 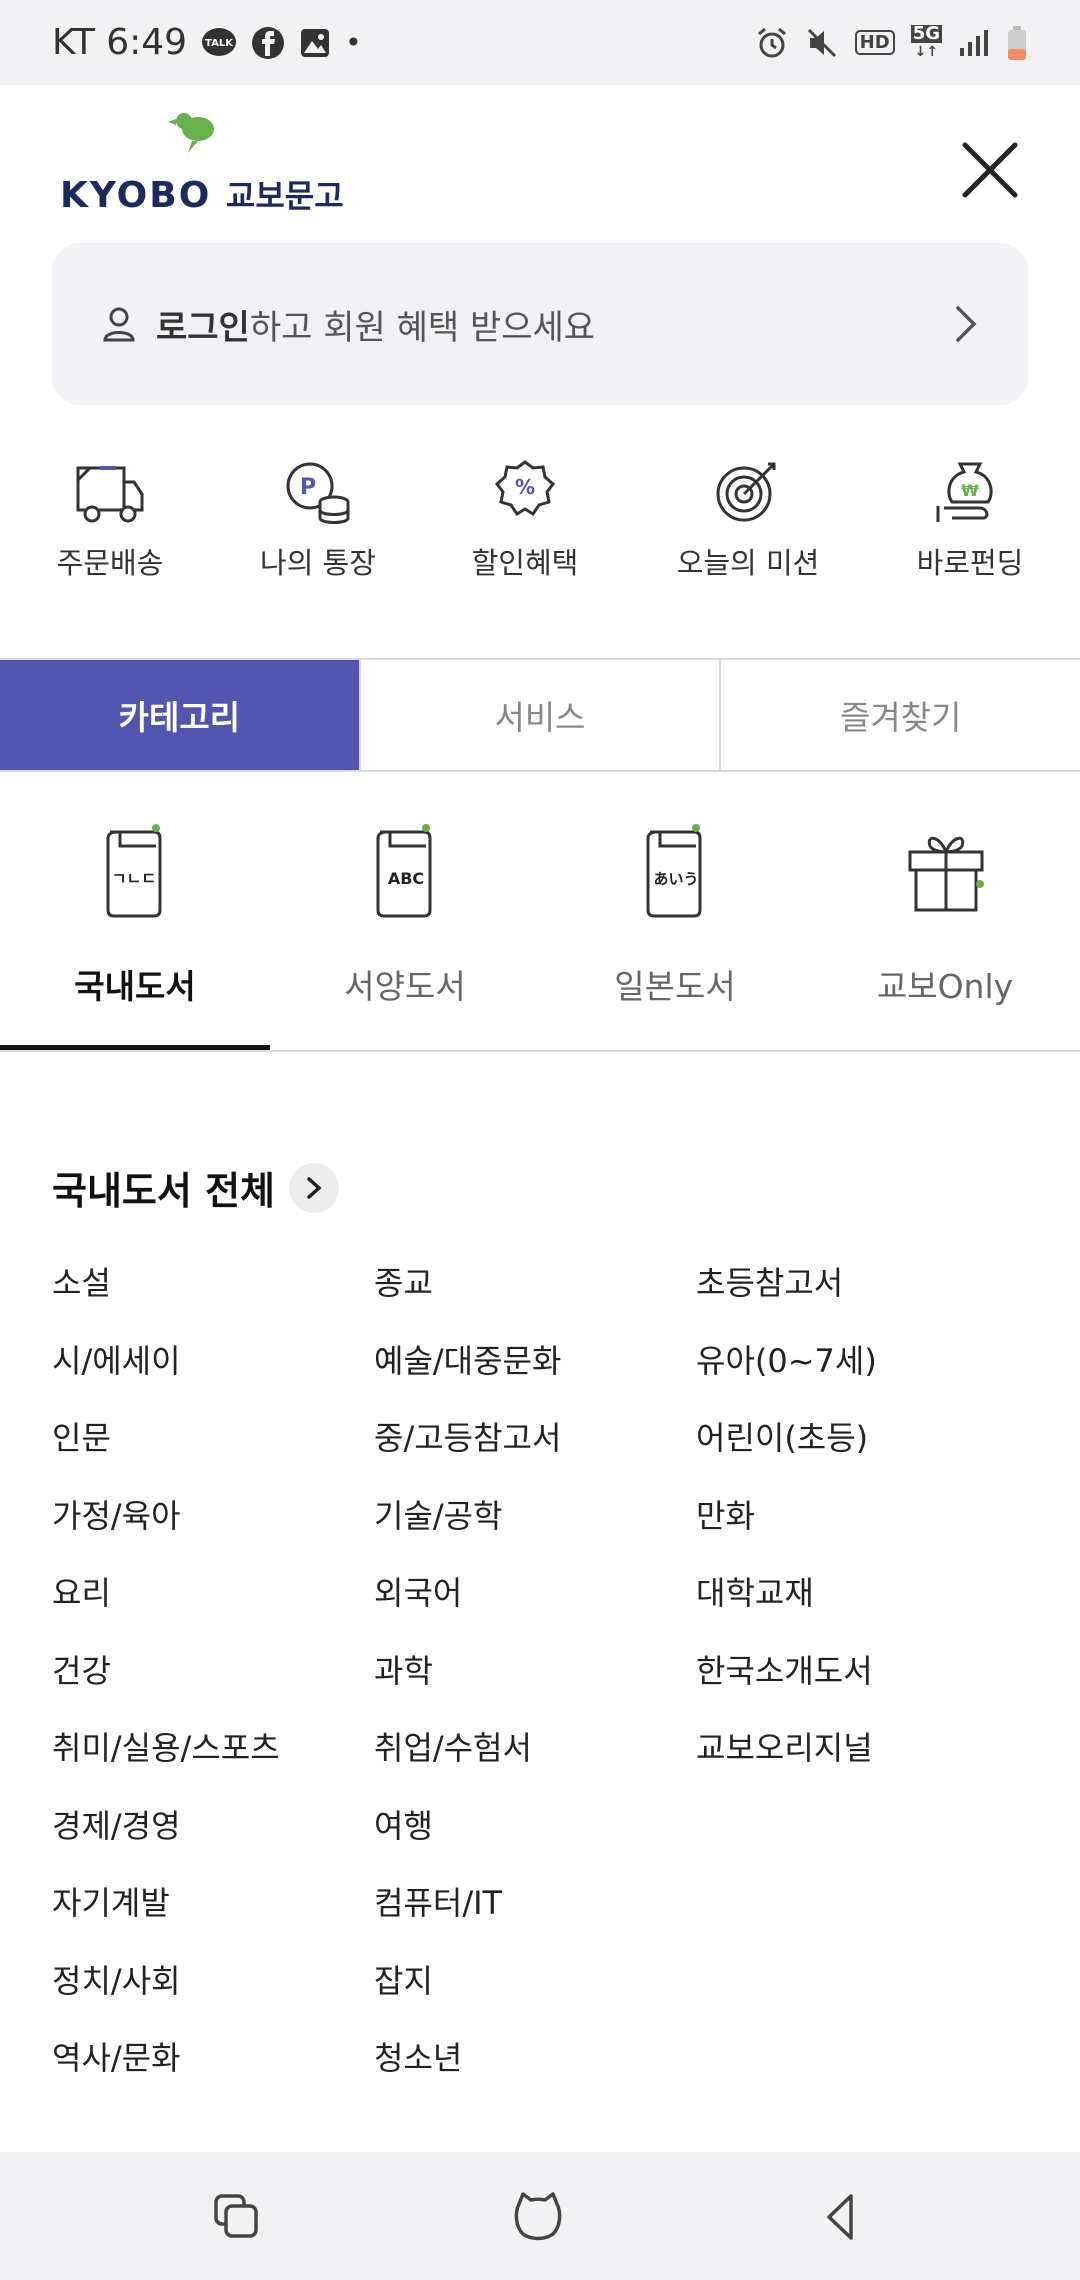 What do you see at coordinates (786, 1762) in the screenshot?
I see `category-link: 교보오리지널` at bounding box center [786, 1762].